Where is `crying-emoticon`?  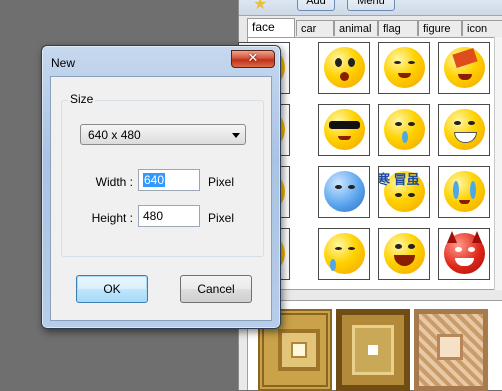
crying-emoticon is located at coordinates (464, 191).